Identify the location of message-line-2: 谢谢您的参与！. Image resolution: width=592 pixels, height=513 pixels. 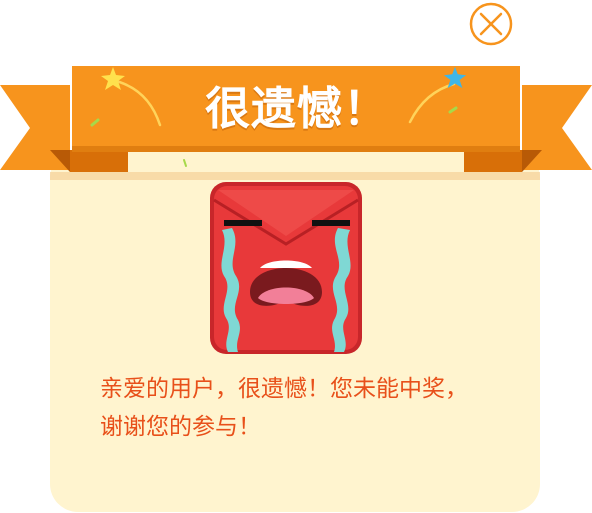
(180, 427).